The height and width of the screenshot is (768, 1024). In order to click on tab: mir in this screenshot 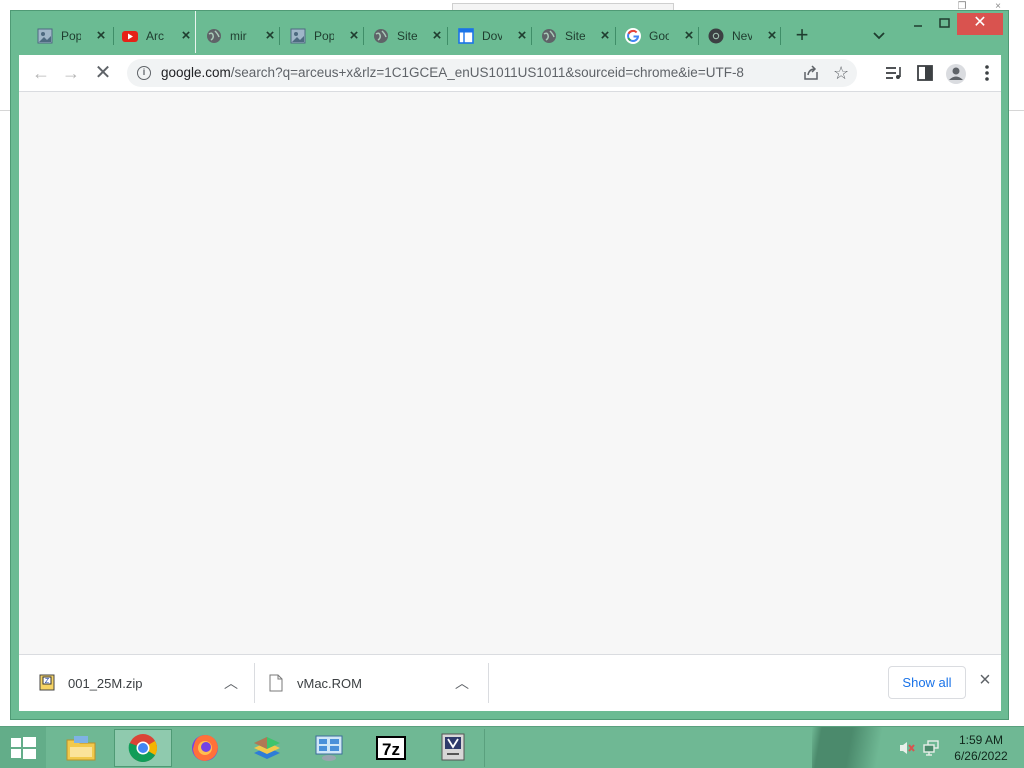, I will do `click(241, 36)`.